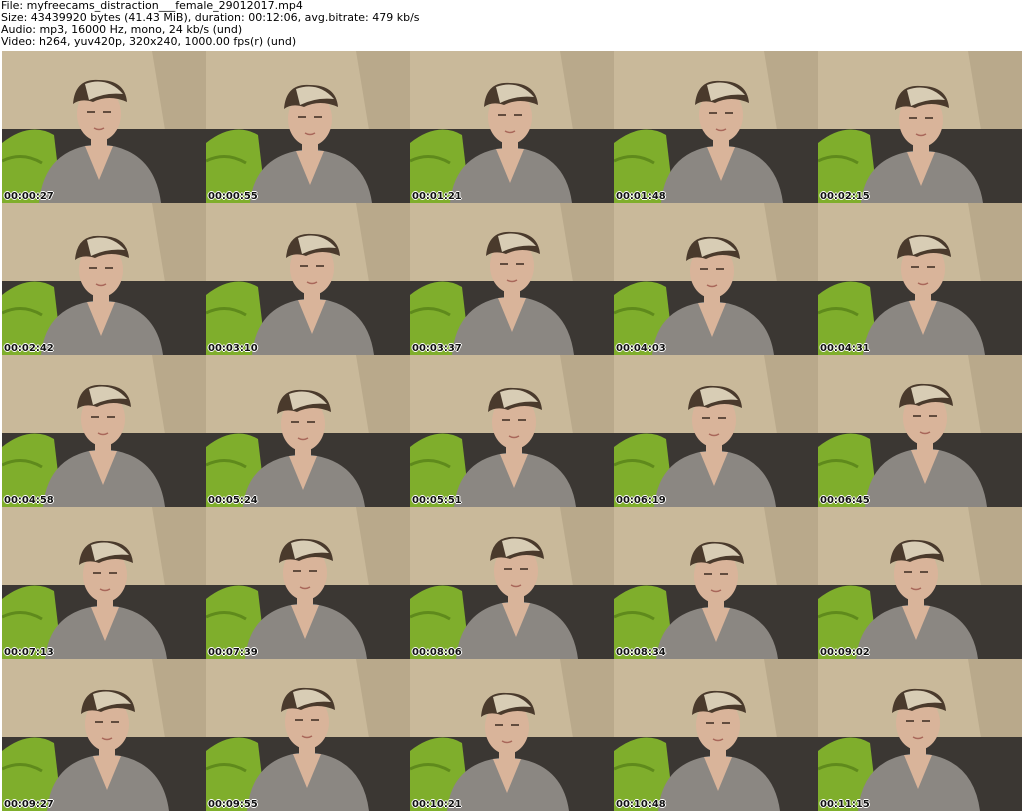  What do you see at coordinates (437, 804) in the screenshot?
I see `thumbnail-timestamp: 00:10:21` at bounding box center [437, 804].